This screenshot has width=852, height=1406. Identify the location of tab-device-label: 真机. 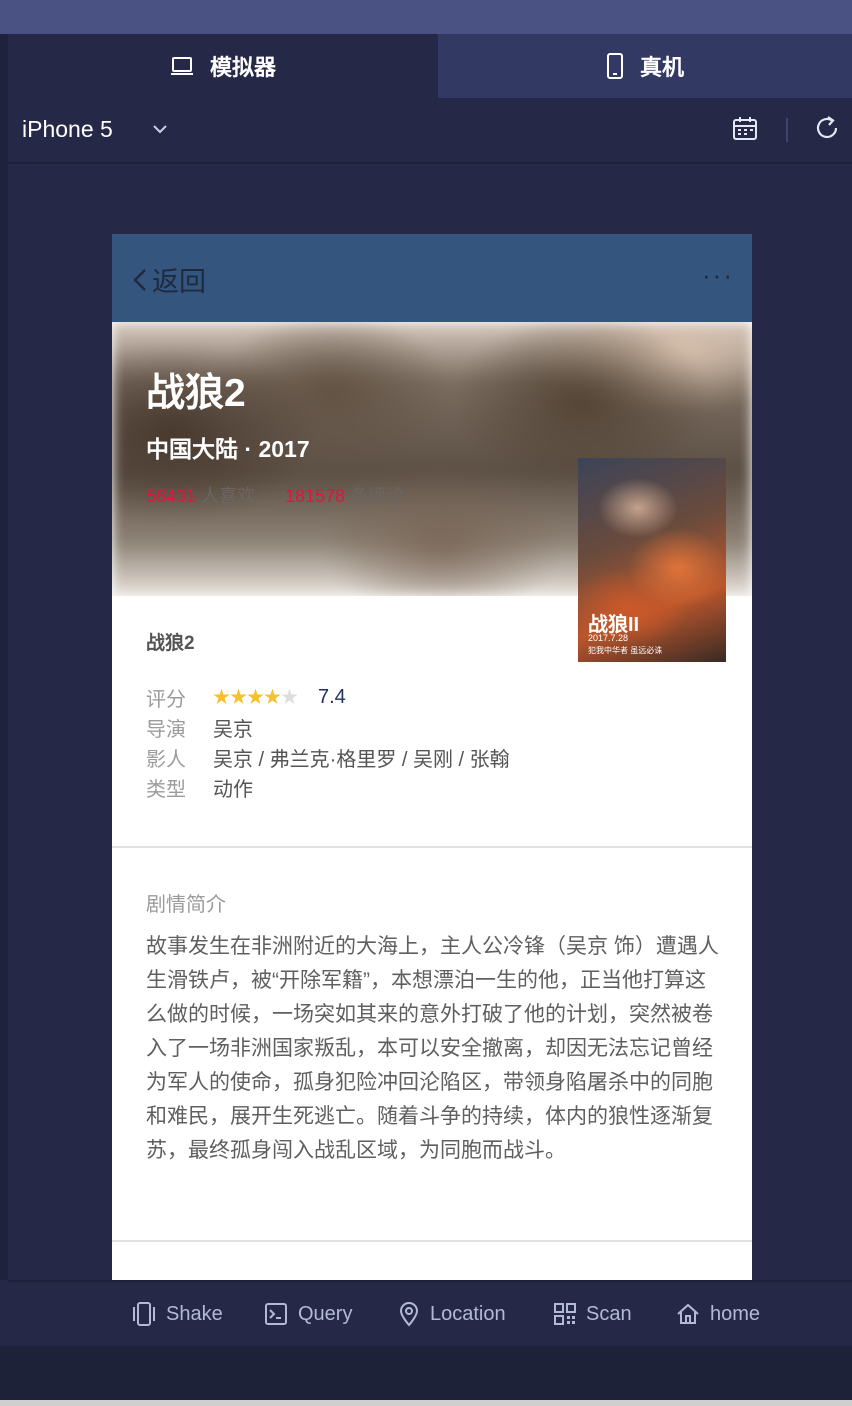
(661, 67).